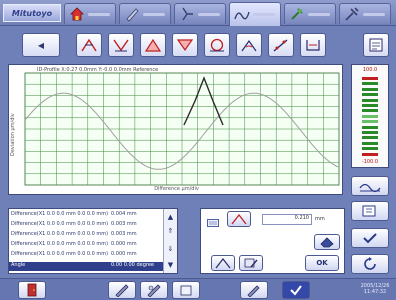  I want to click on report-button, so click(376, 45).